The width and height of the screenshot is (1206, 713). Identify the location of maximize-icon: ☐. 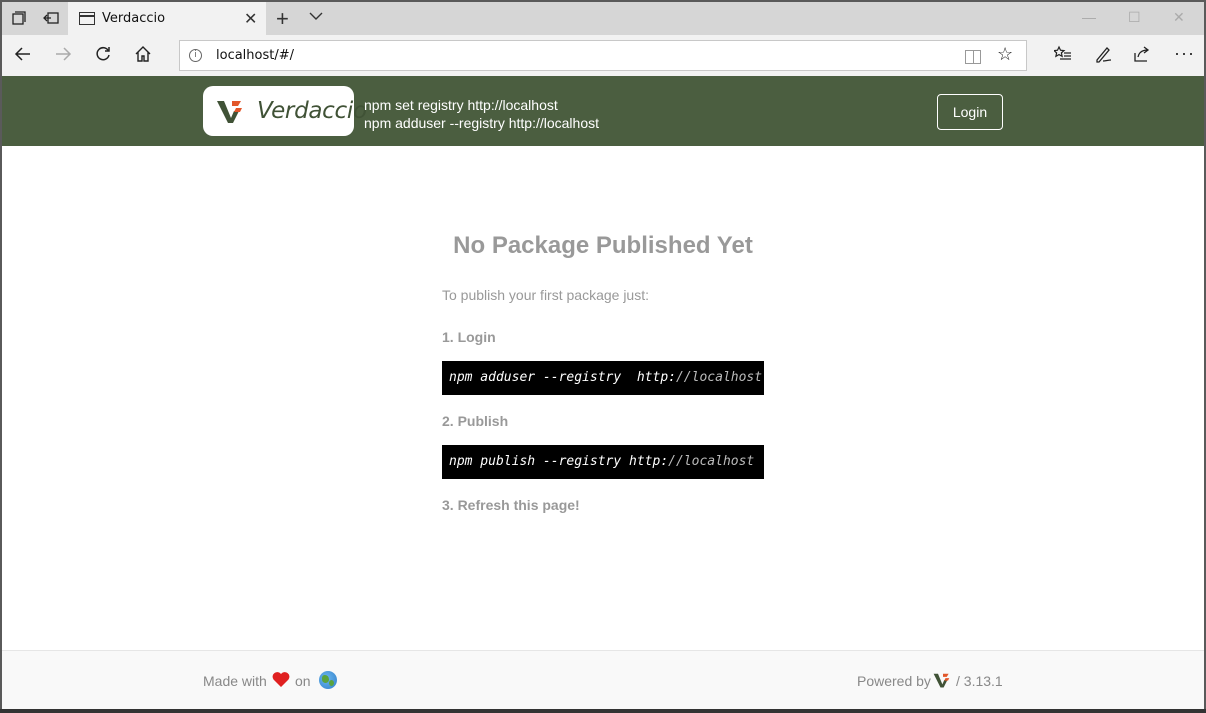
(1134, 17).